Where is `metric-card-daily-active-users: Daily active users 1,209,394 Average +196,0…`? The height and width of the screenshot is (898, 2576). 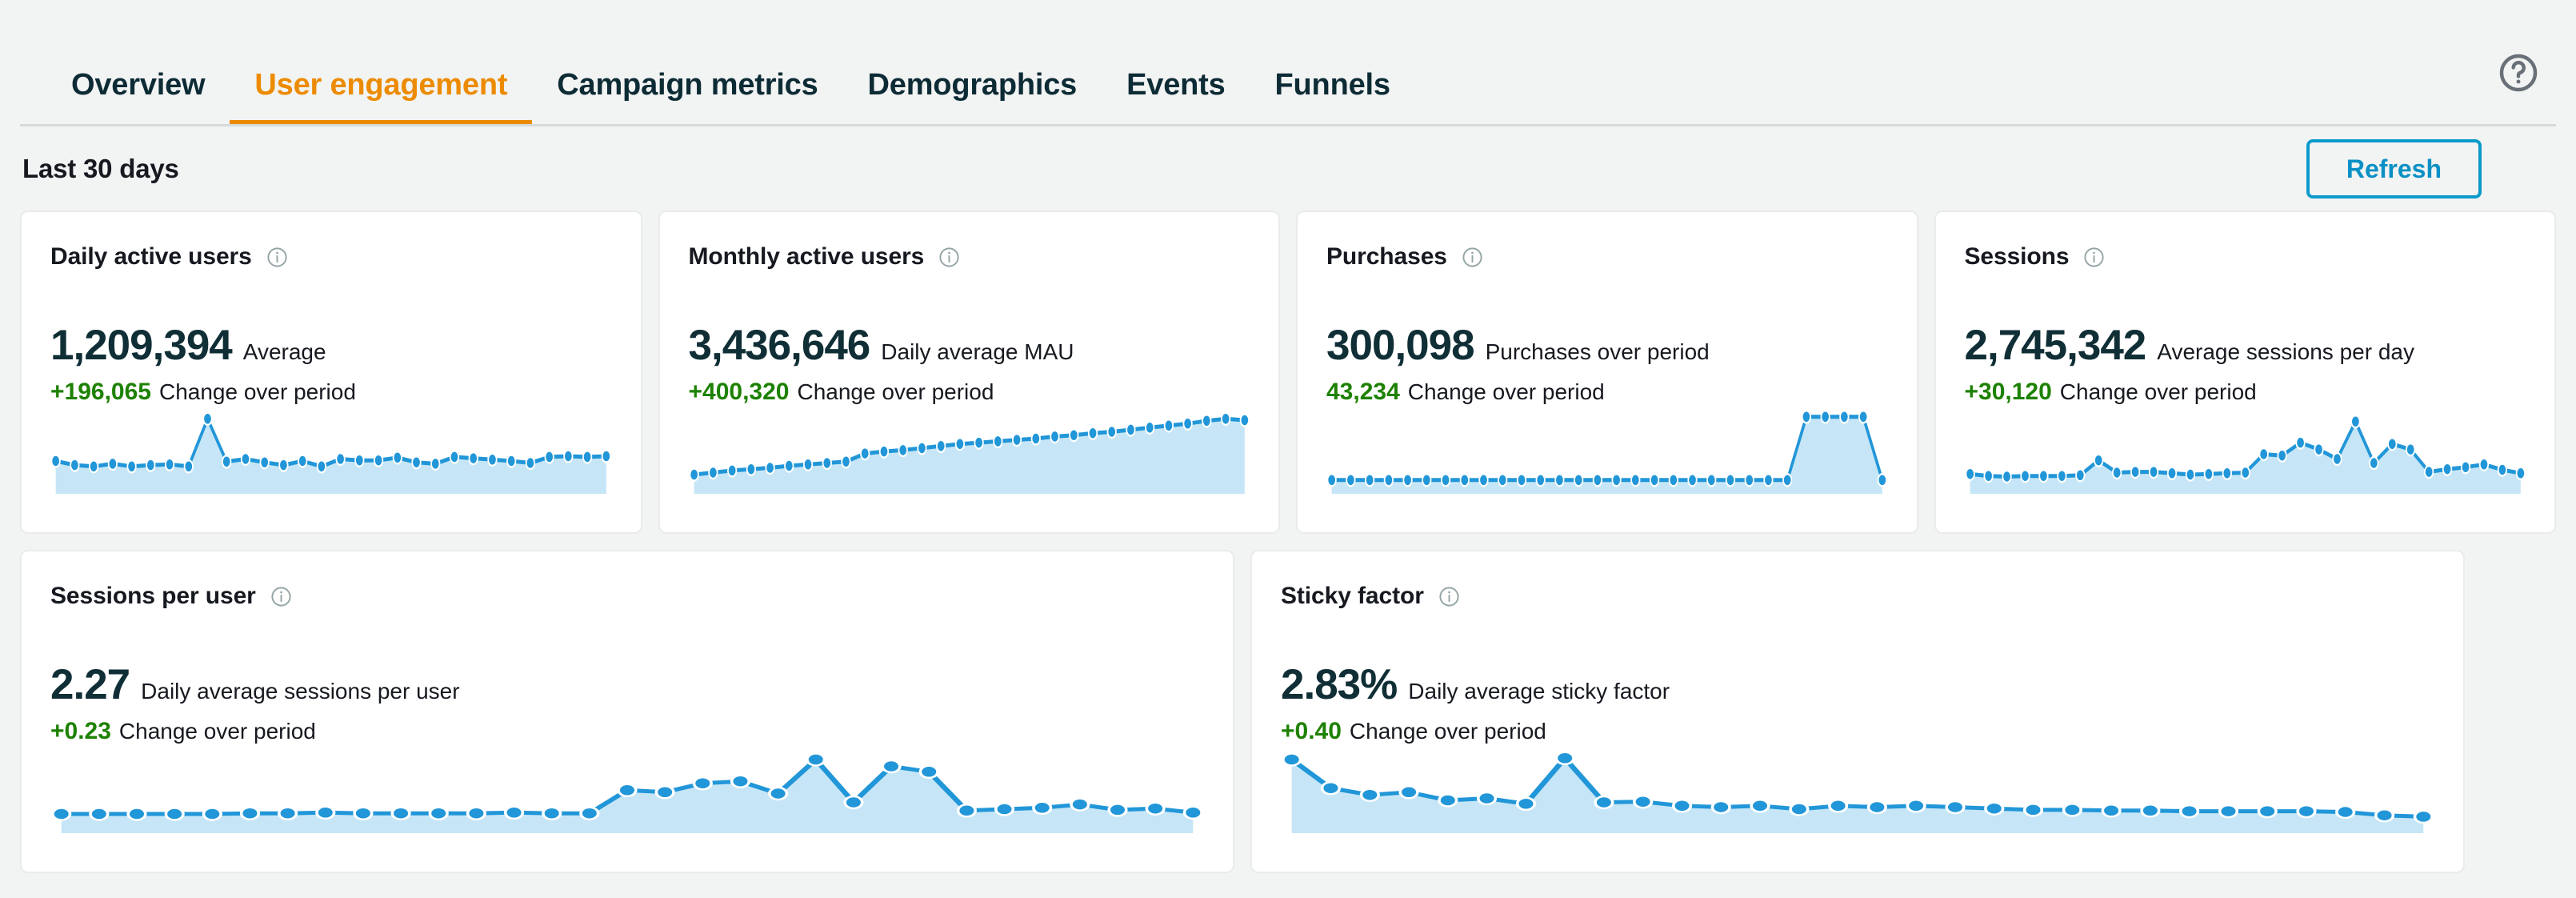
metric-card-daily-active-users: Daily active users 1,209,394 Average +196,0… is located at coordinates (331, 372).